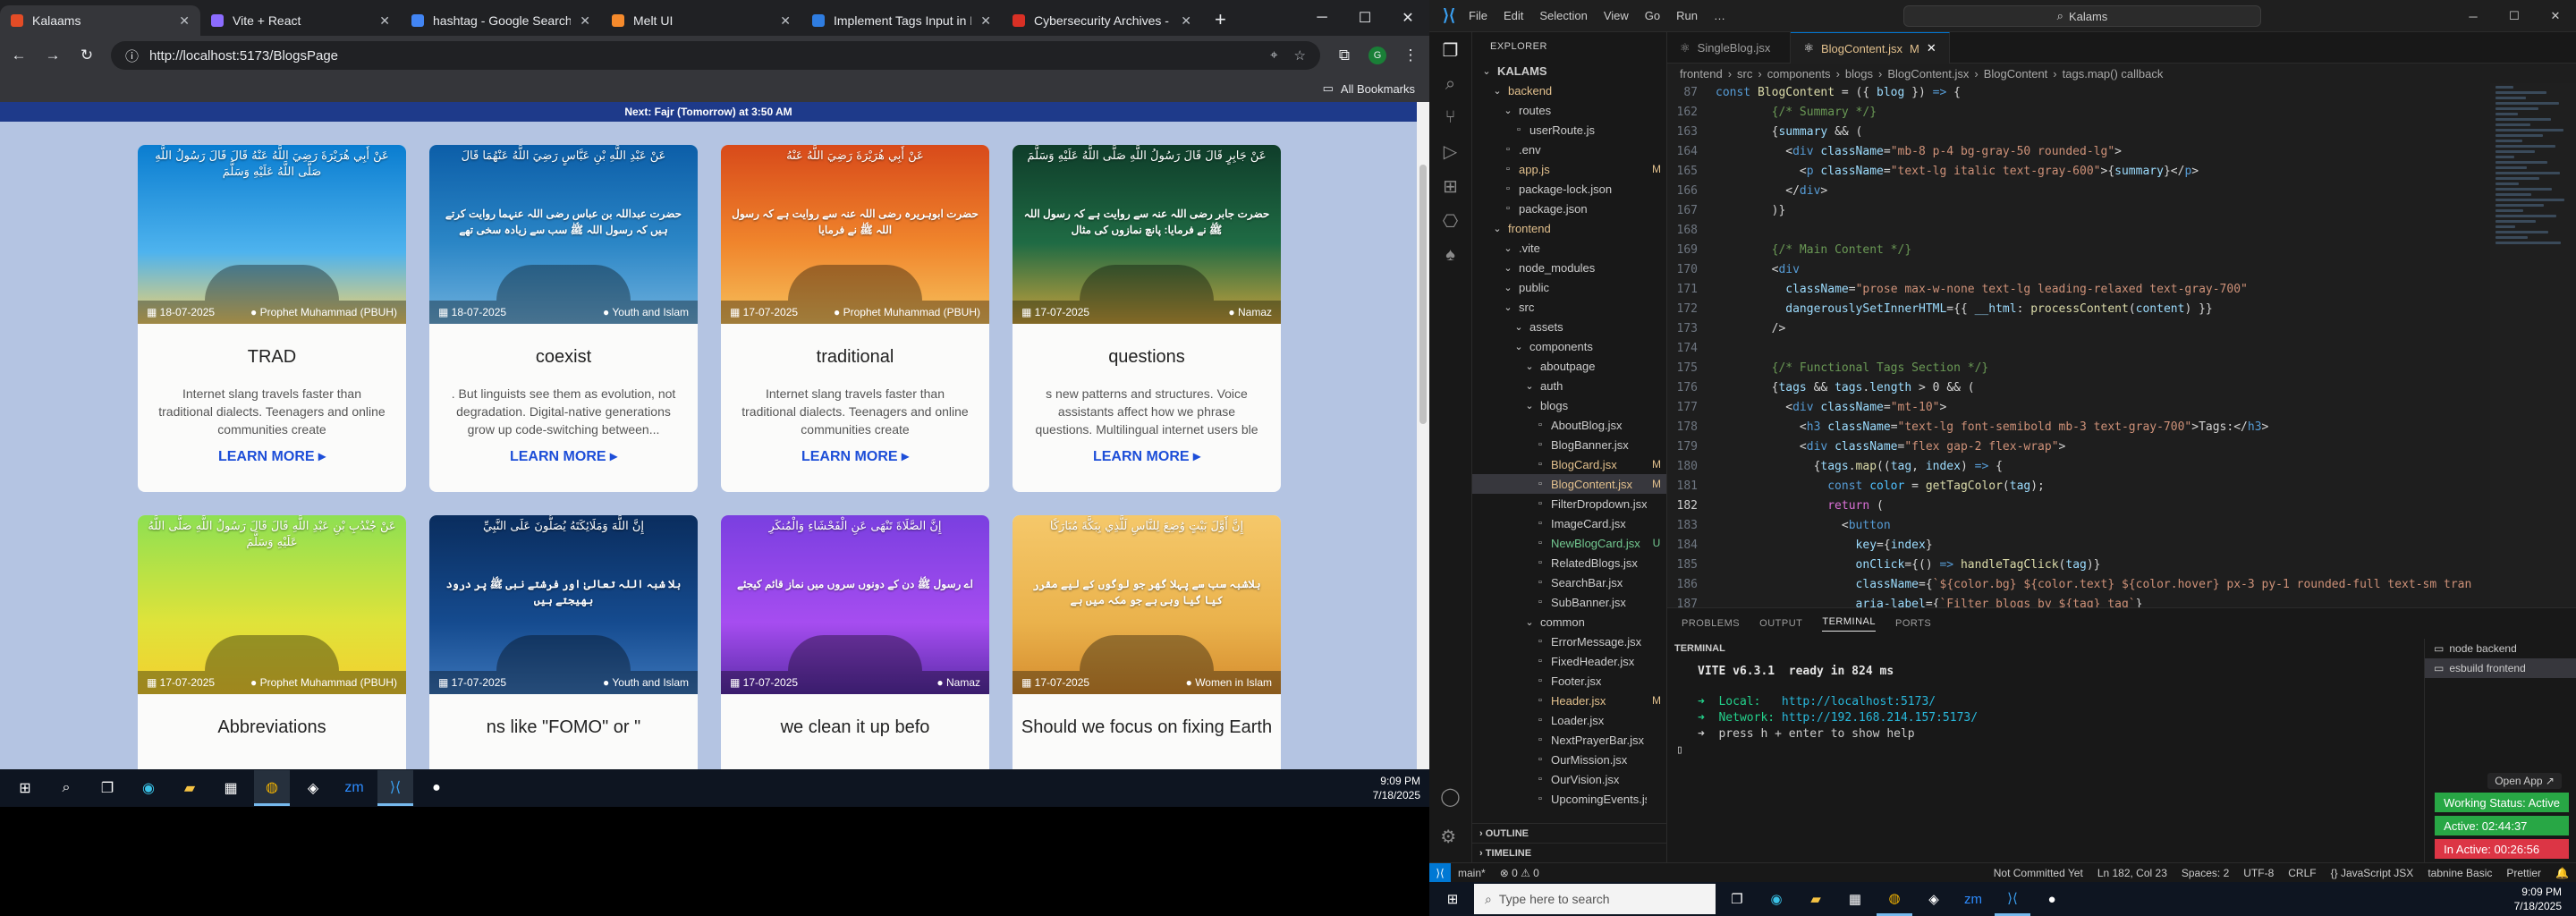 This screenshot has width=2576, height=916. I want to click on tree-file: ▫ AboutBlog.jsx, so click(1569, 425).